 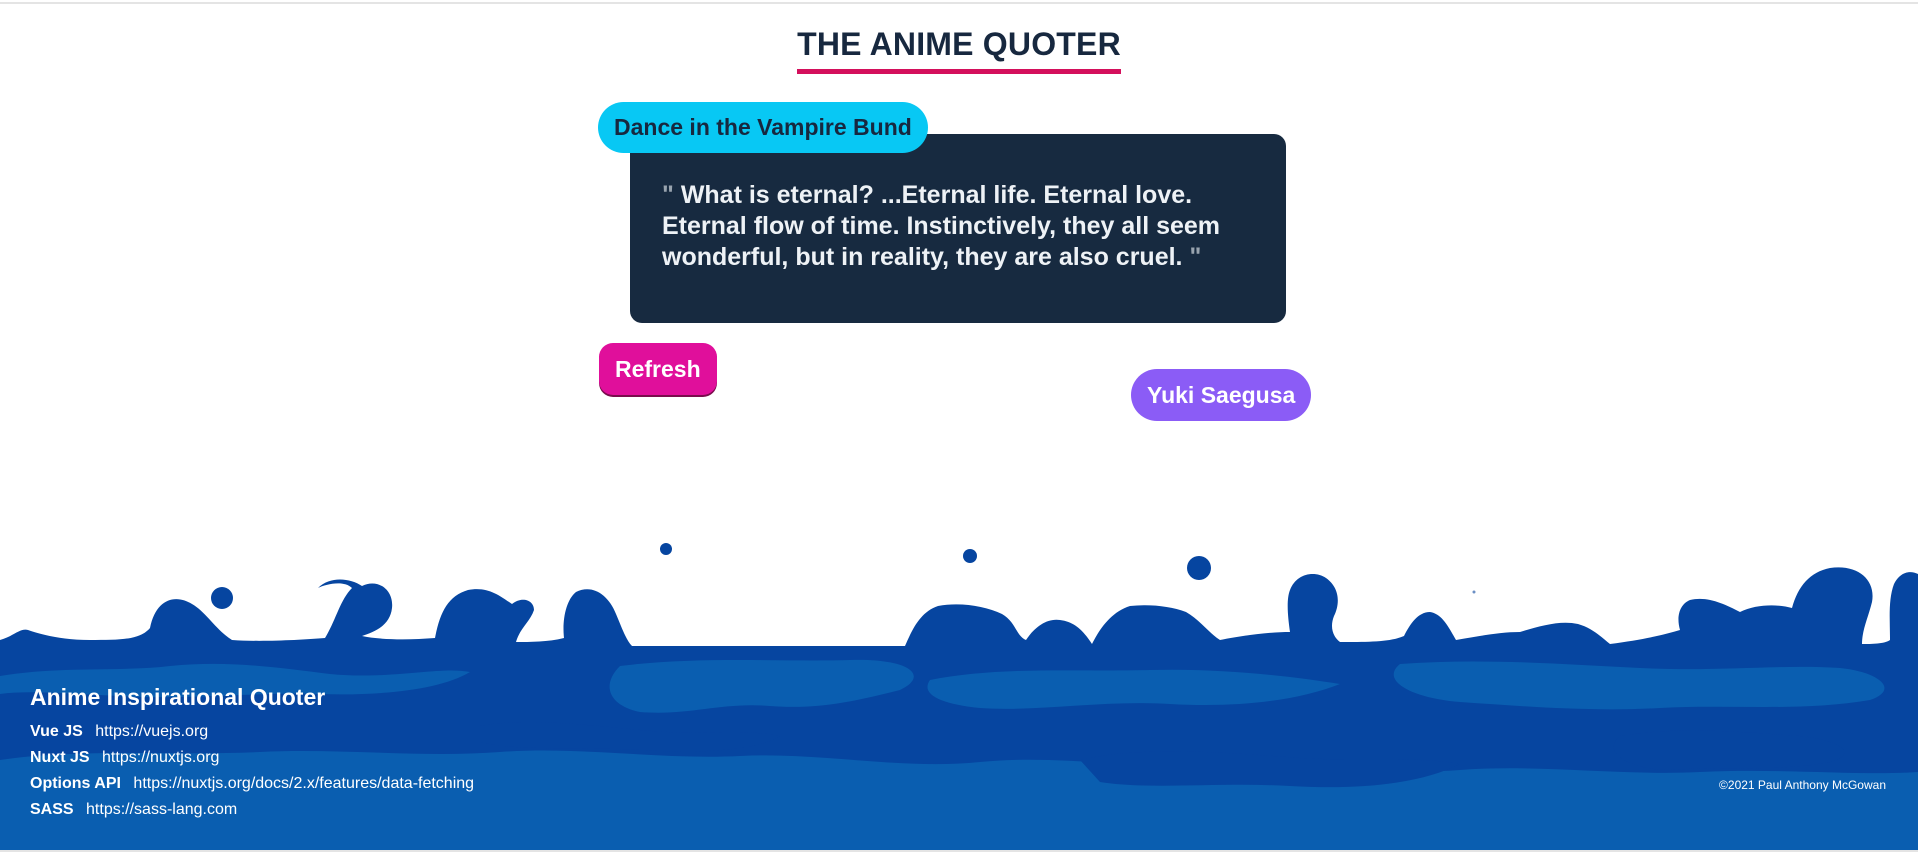 I want to click on footer-link-label: Options API, so click(x=75, y=783).